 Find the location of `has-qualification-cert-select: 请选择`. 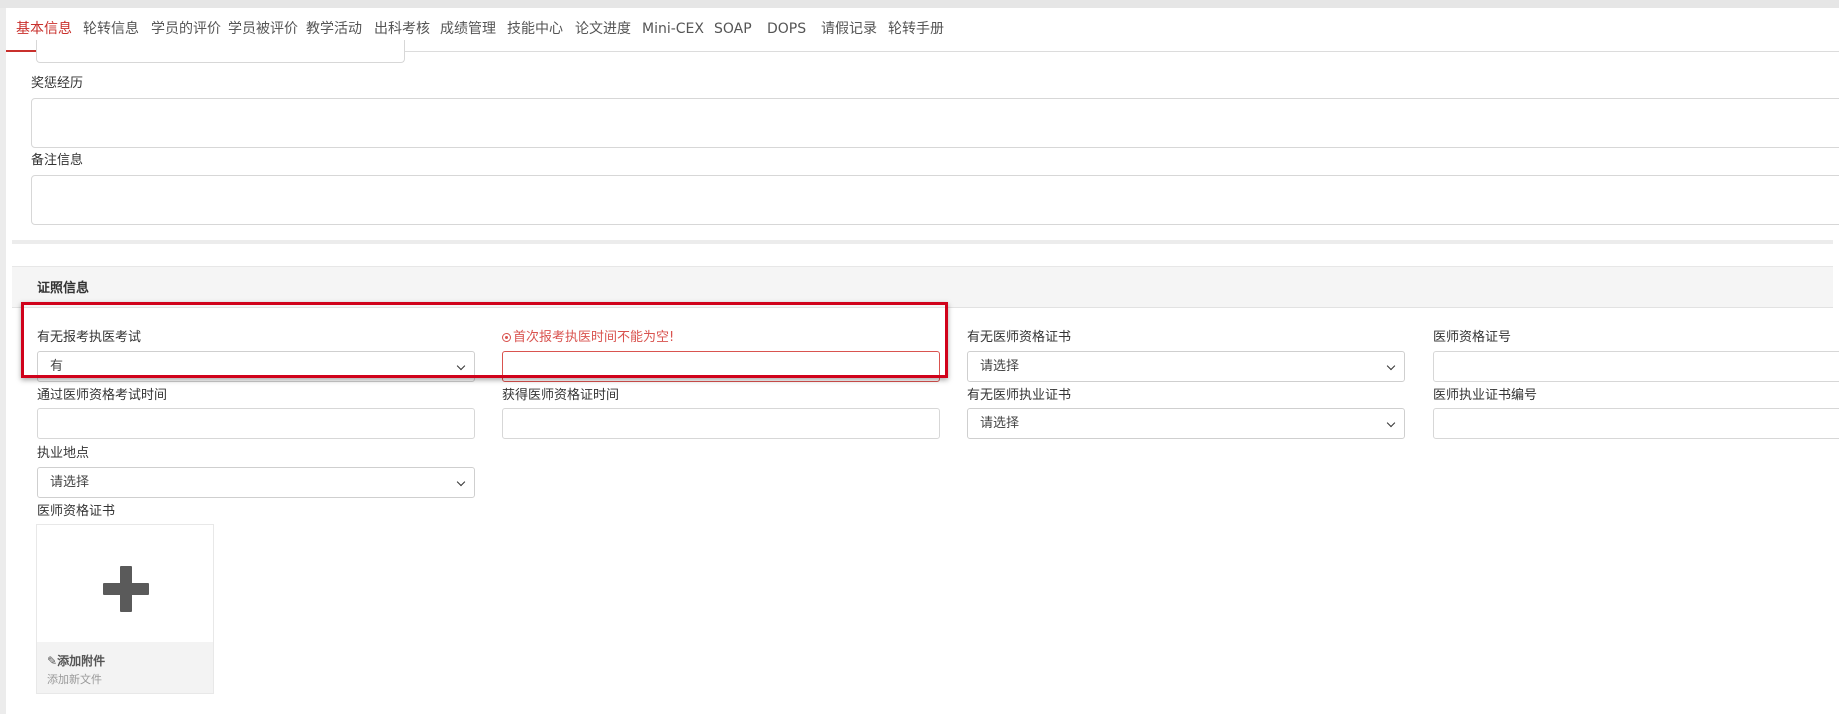

has-qualification-cert-select: 请选择 is located at coordinates (1186, 366).